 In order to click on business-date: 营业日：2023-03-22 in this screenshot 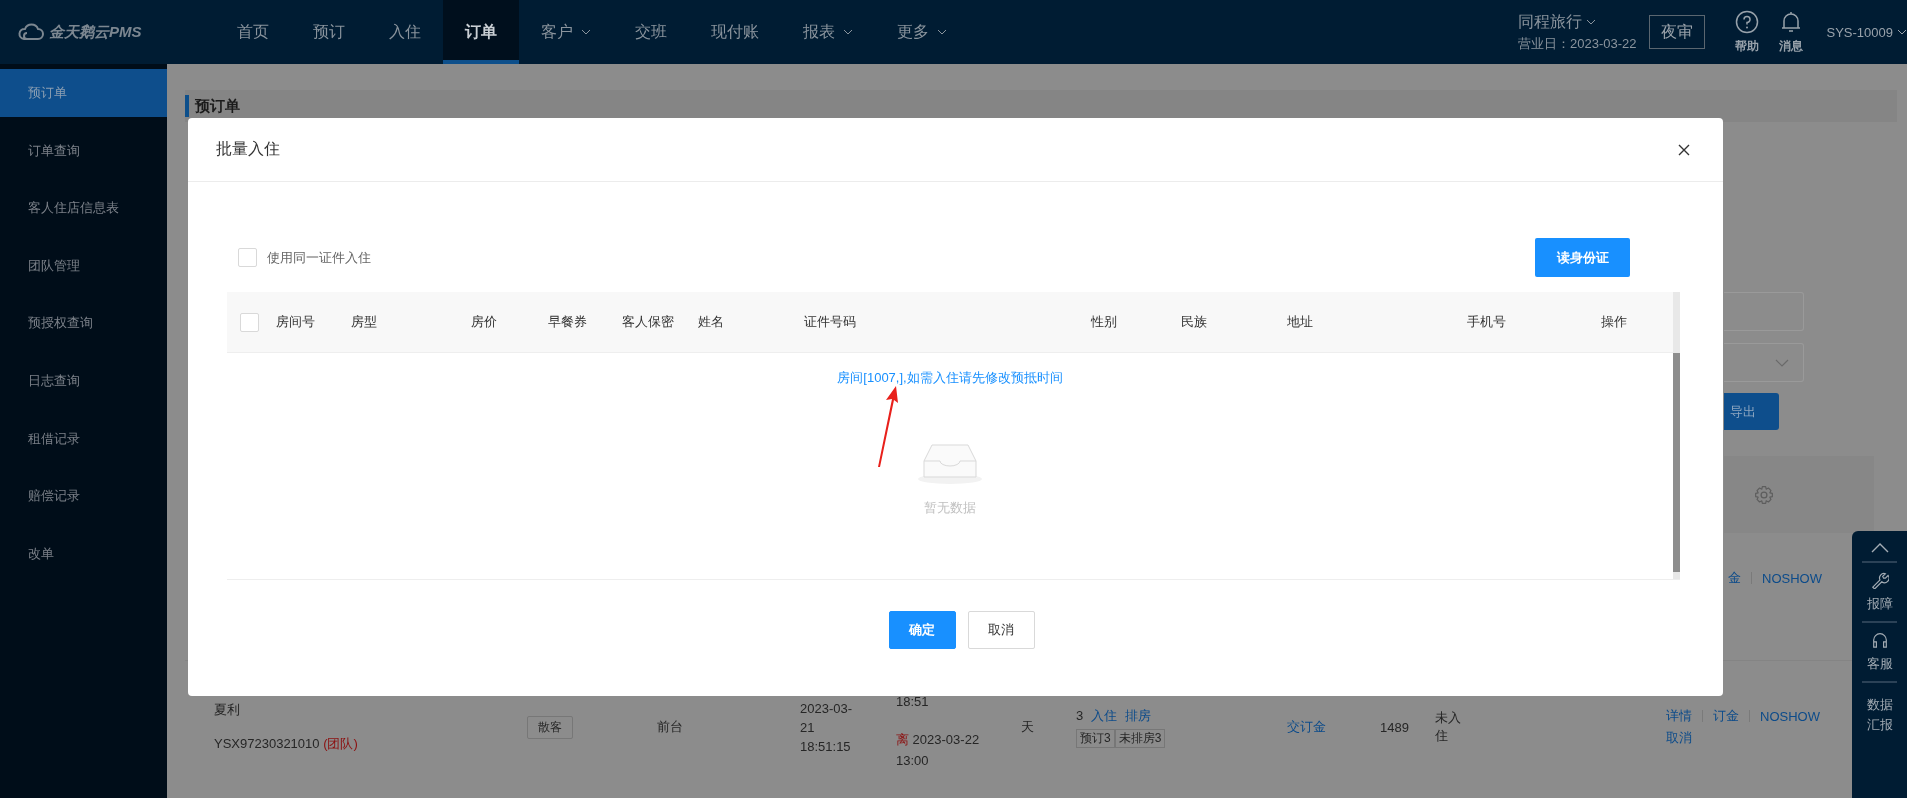, I will do `click(1577, 43)`.